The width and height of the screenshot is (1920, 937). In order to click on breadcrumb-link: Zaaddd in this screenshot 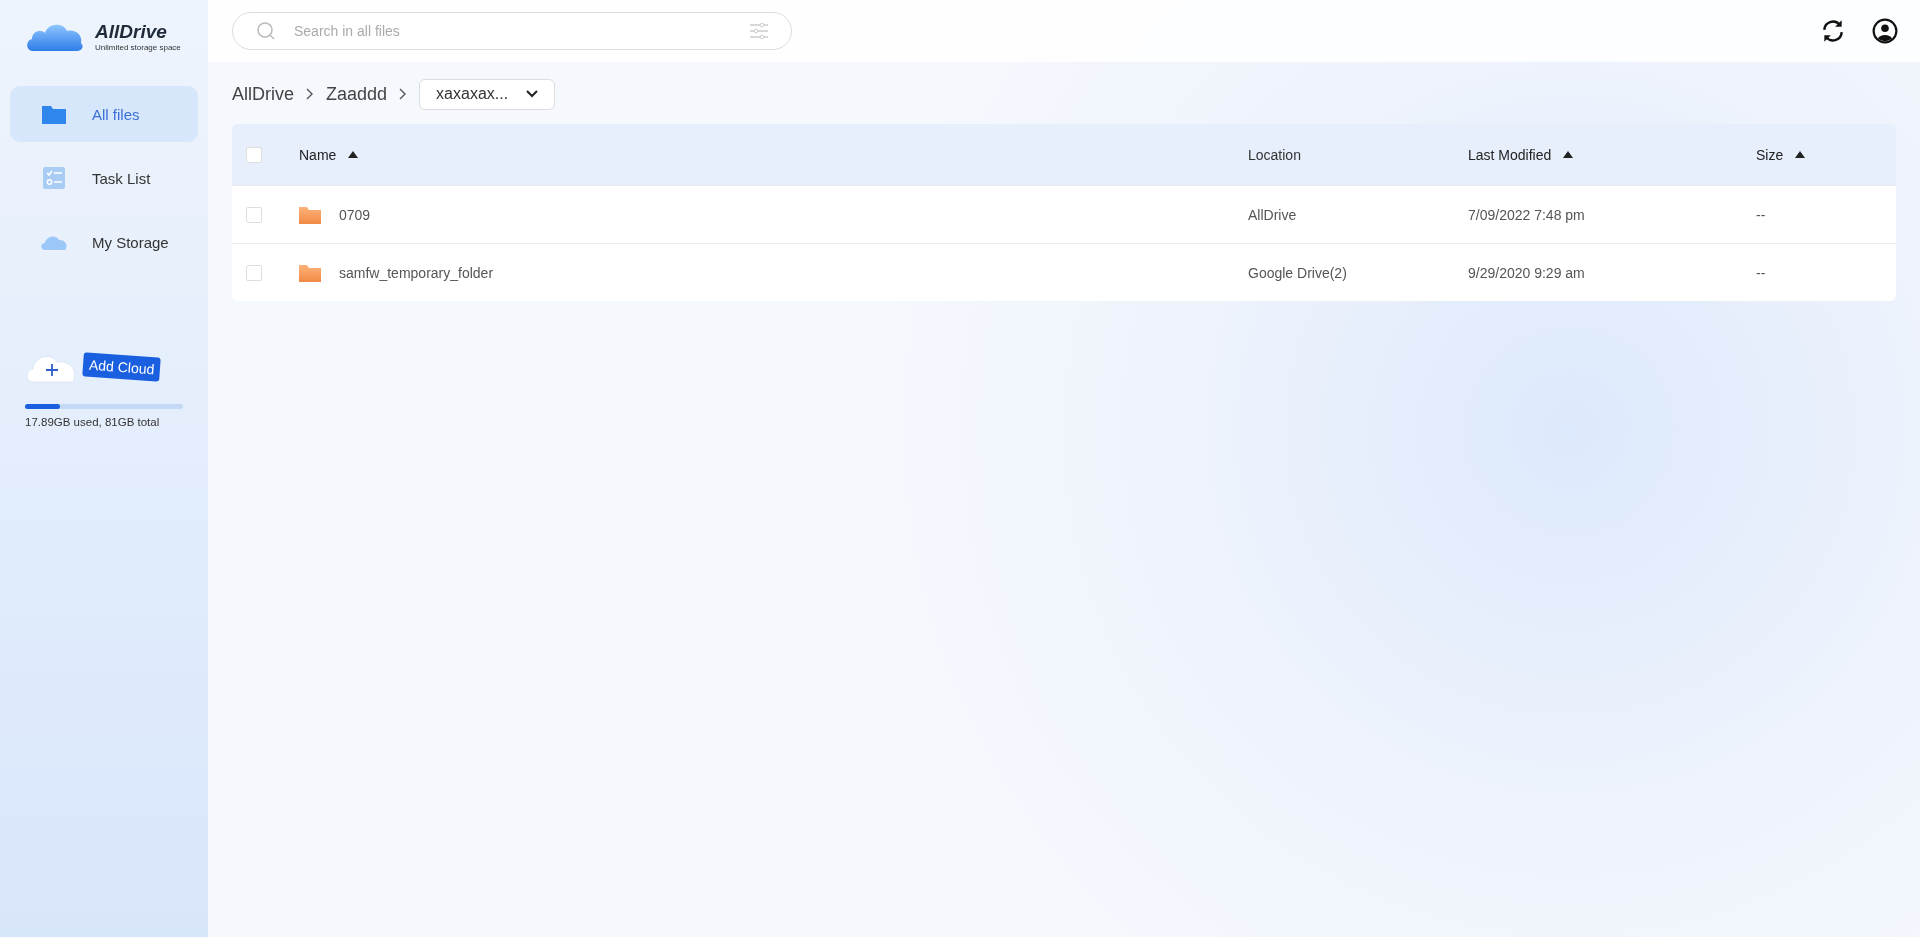, I will do `click(357, 94)`.